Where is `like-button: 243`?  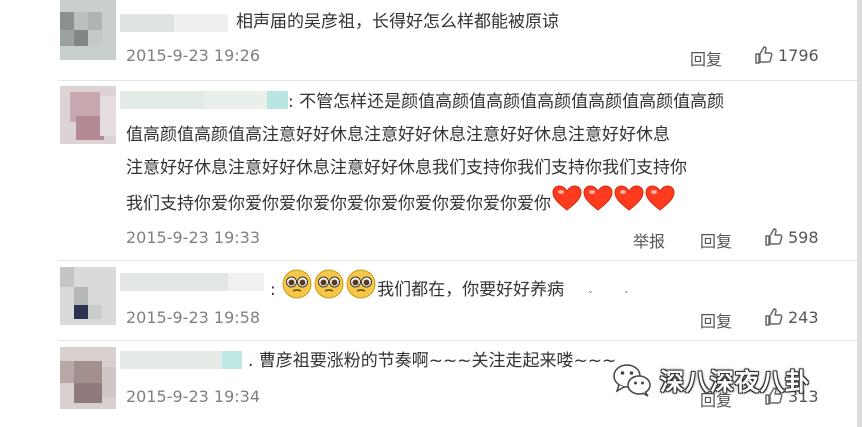 like-button: 243 is located at coordinates (791, 317).